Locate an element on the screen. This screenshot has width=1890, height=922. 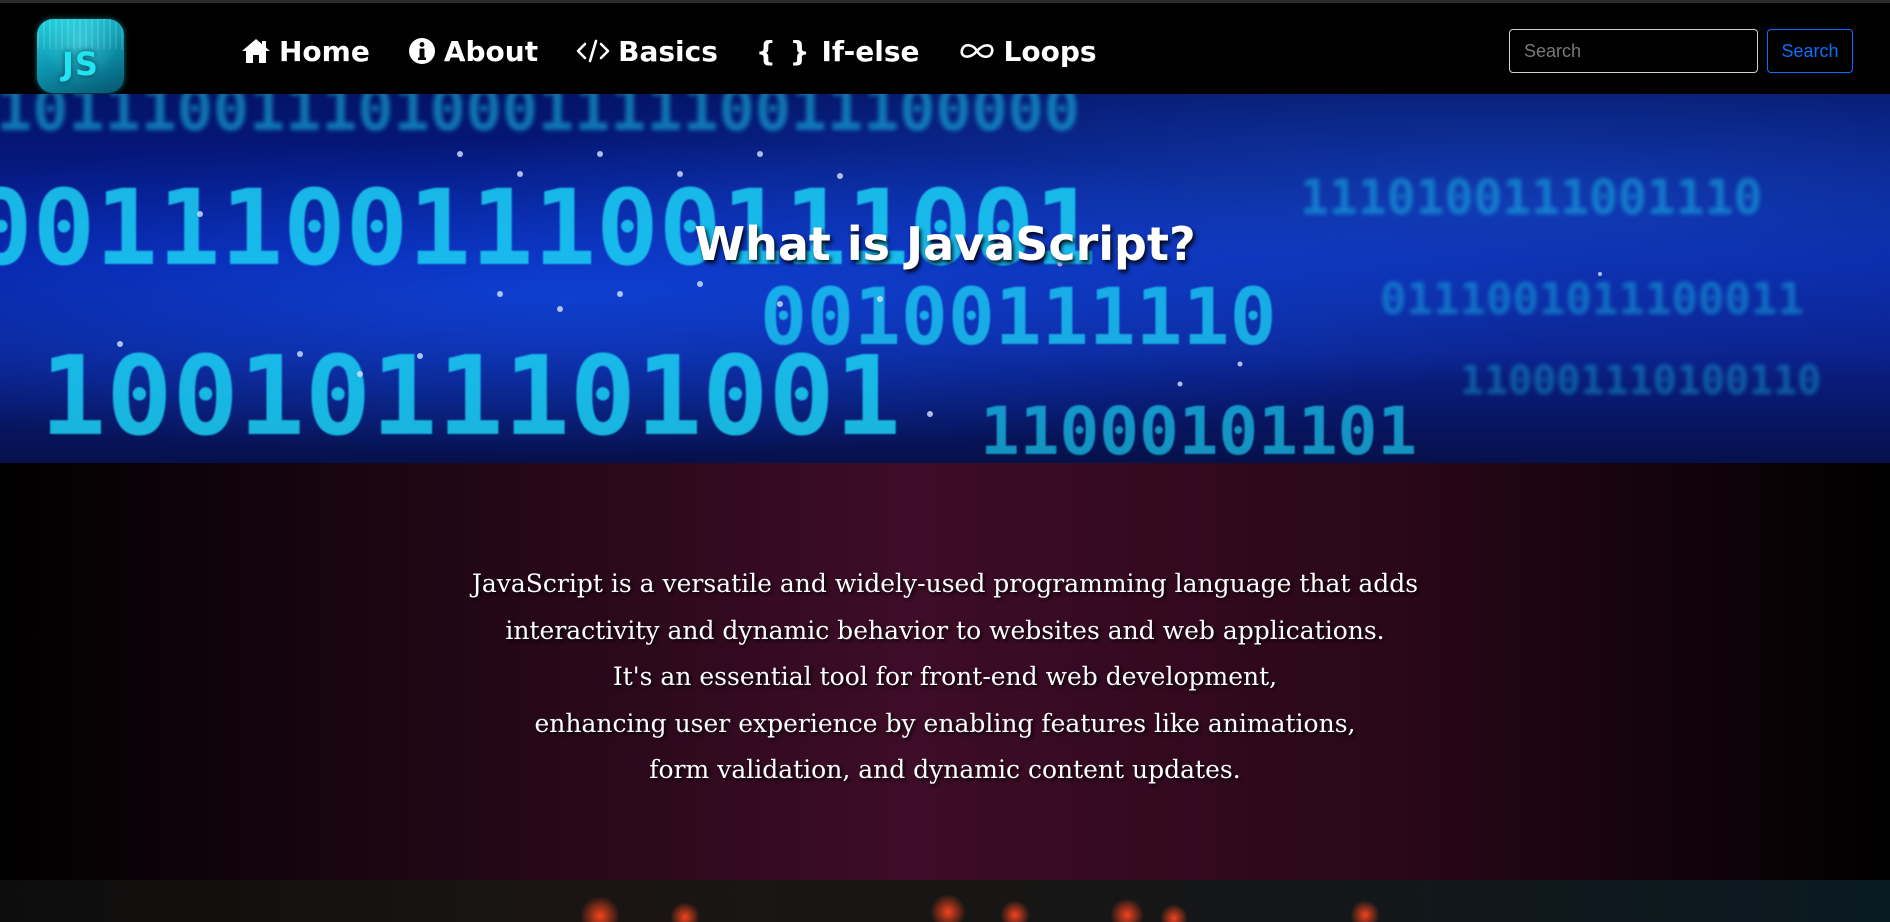
nav-item-about: About is located at coordinates (473, 51).